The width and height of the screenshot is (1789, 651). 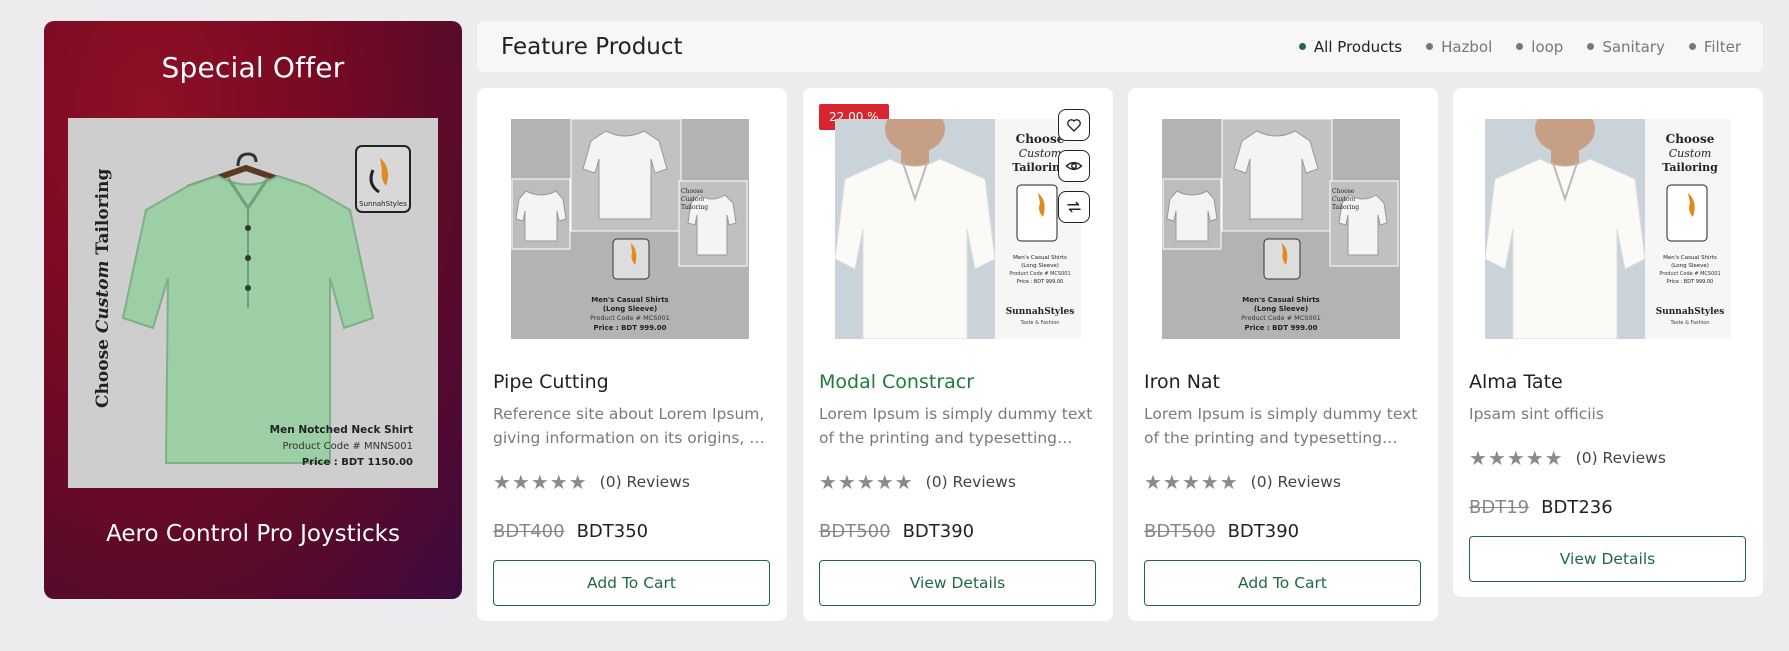 I want to click on tab-sanitary: Sanitary, so click(x=1626, y=47).